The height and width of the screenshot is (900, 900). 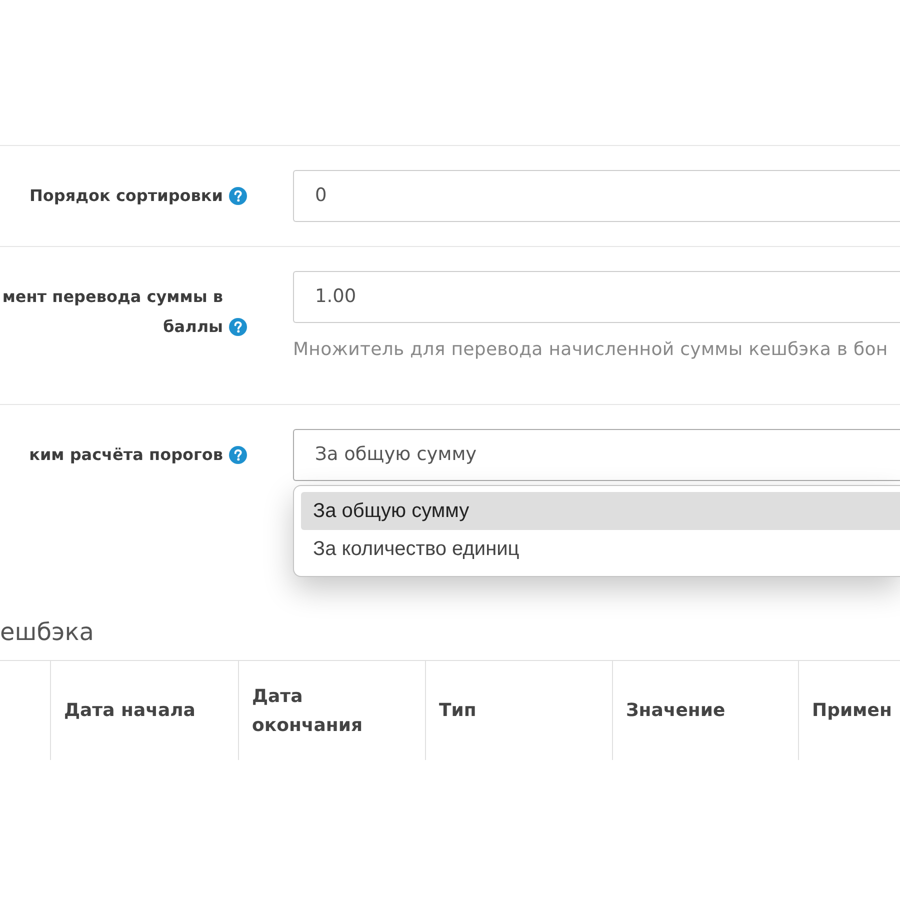 I want to click on dropdown-option: За количество единиц, so click(x=600, y=549).